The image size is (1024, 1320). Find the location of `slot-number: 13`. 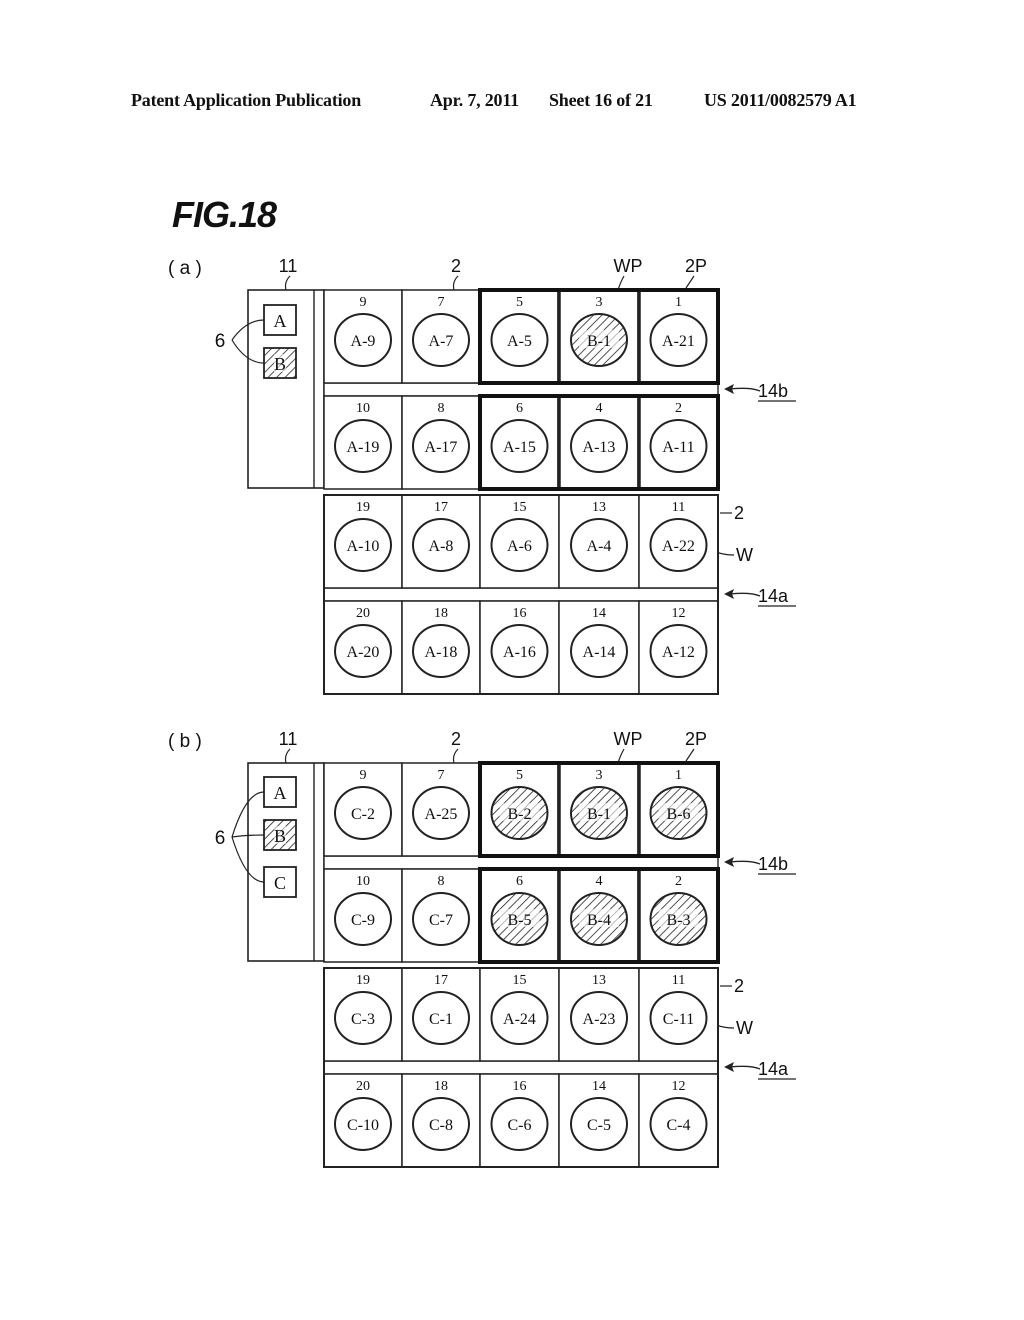

slot-number: 13 is located at coordinates (599, 980).